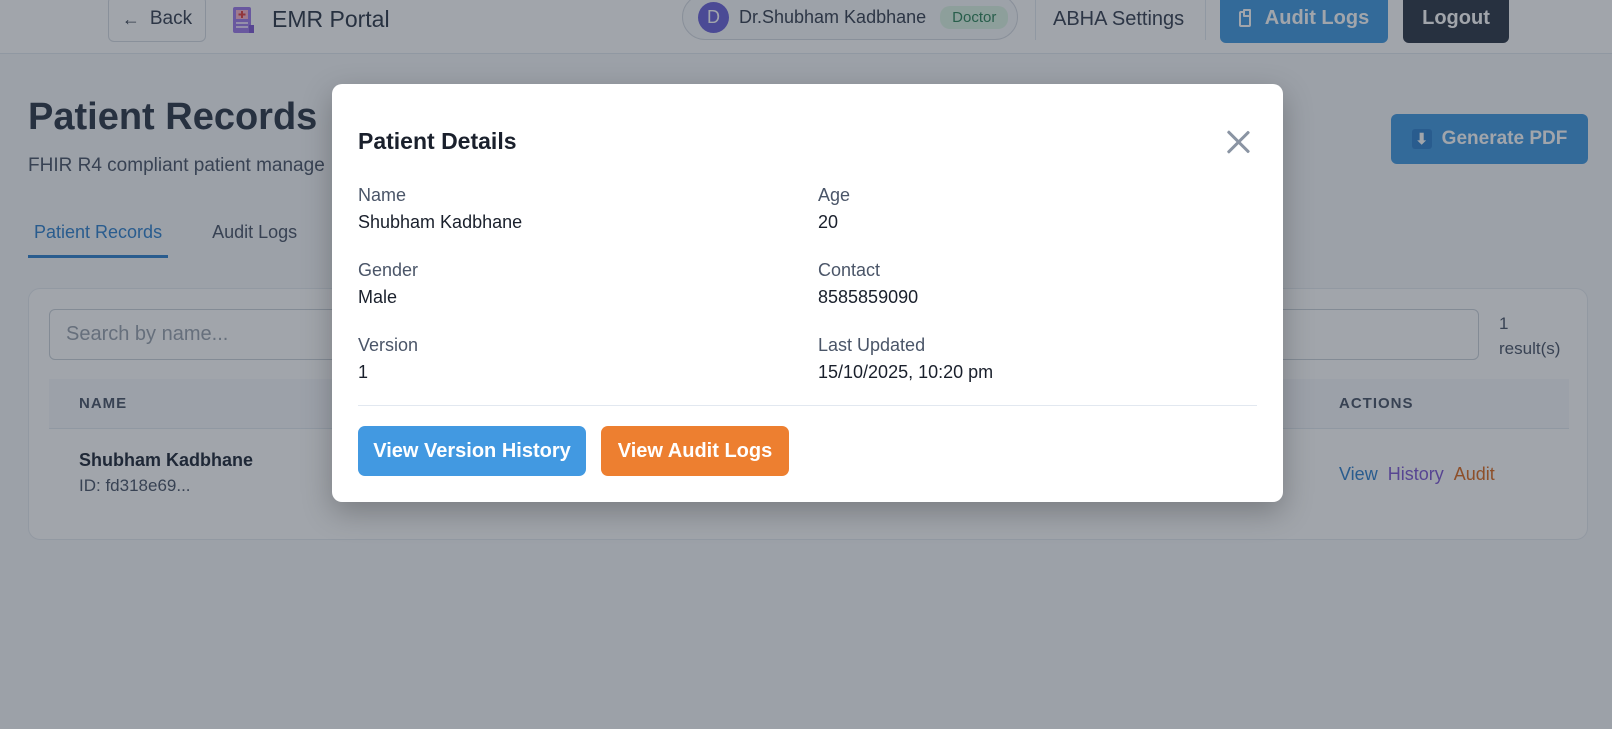 The height and width of the screenshot is (729, 1612). What do you see at coordinates (834, 195) in the screenshot?
I see `age-label: Age` at bounding box center [834, 195].